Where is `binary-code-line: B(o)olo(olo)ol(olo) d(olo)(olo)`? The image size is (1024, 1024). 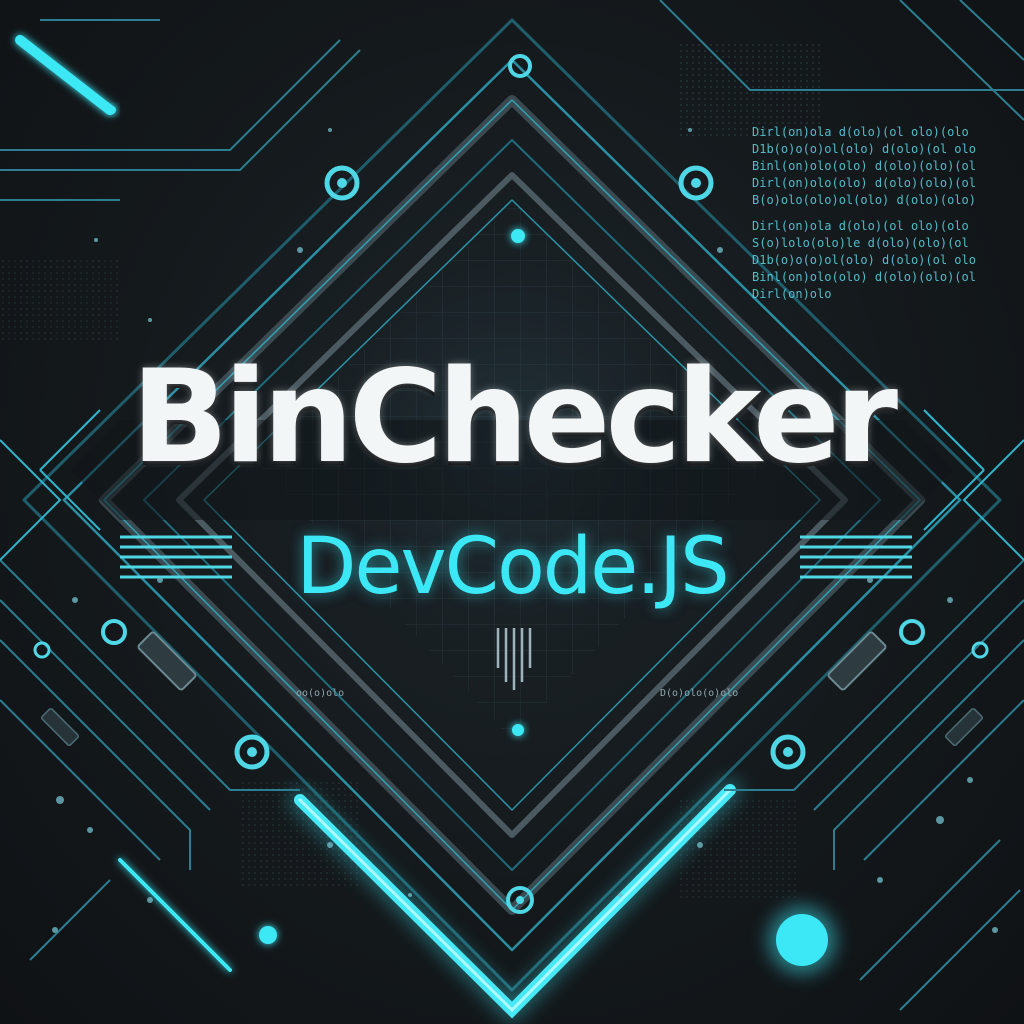
binary-code-line: B(o)olo(olo)ol(olo) d(olo)(olo) is located at coordinates (864, 200).